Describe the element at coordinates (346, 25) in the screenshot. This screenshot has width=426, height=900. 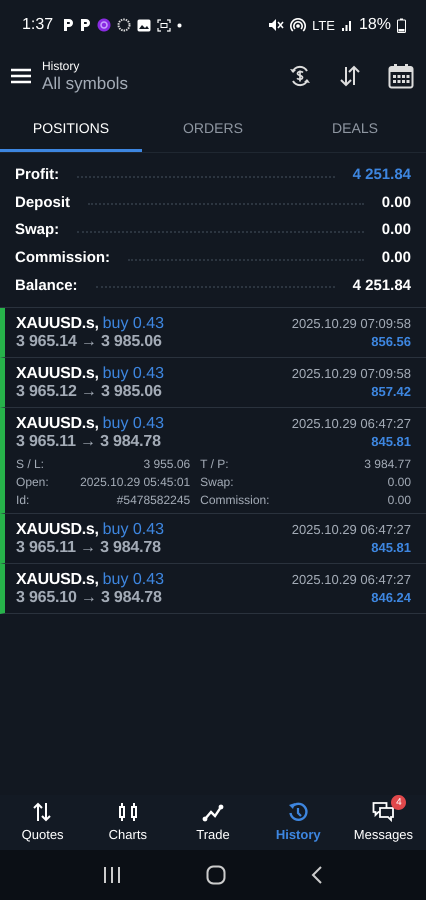
I see `signal-icon` at that location.